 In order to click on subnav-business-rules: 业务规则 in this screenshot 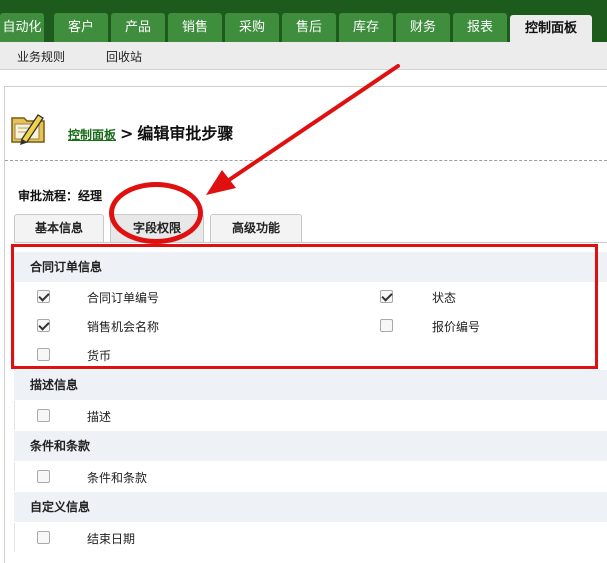, I will do `click(41, 56)`.